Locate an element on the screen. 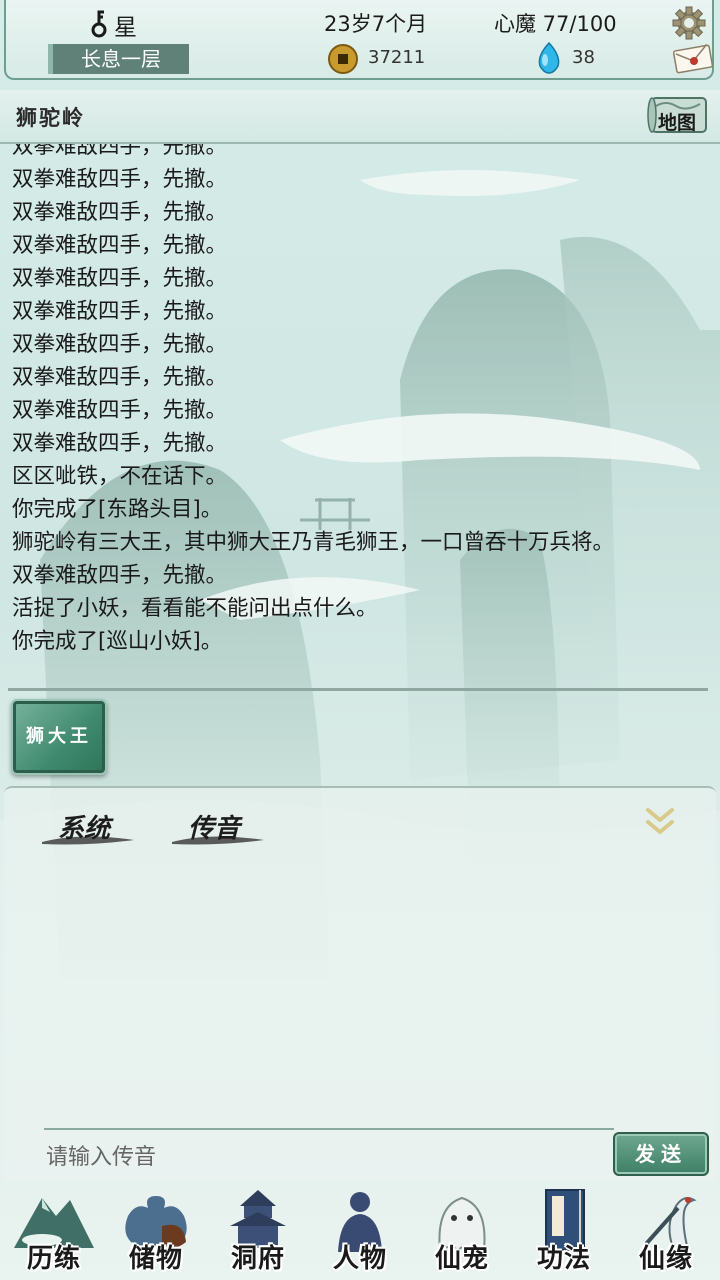  tab-system-label: 系统 is located at coordinates (84, 829).